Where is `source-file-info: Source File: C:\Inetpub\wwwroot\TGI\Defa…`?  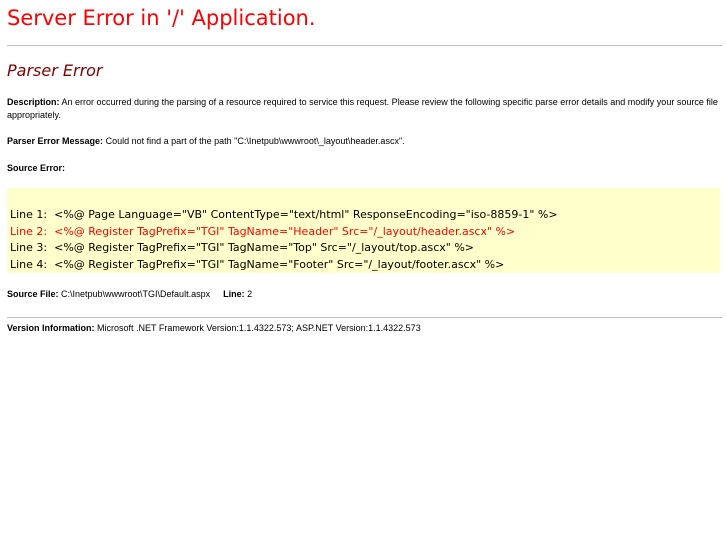 source-file-info: Source File: C:\Inetpub\wwwroot\TGI\Defa… is located at coordinates (129, 294).